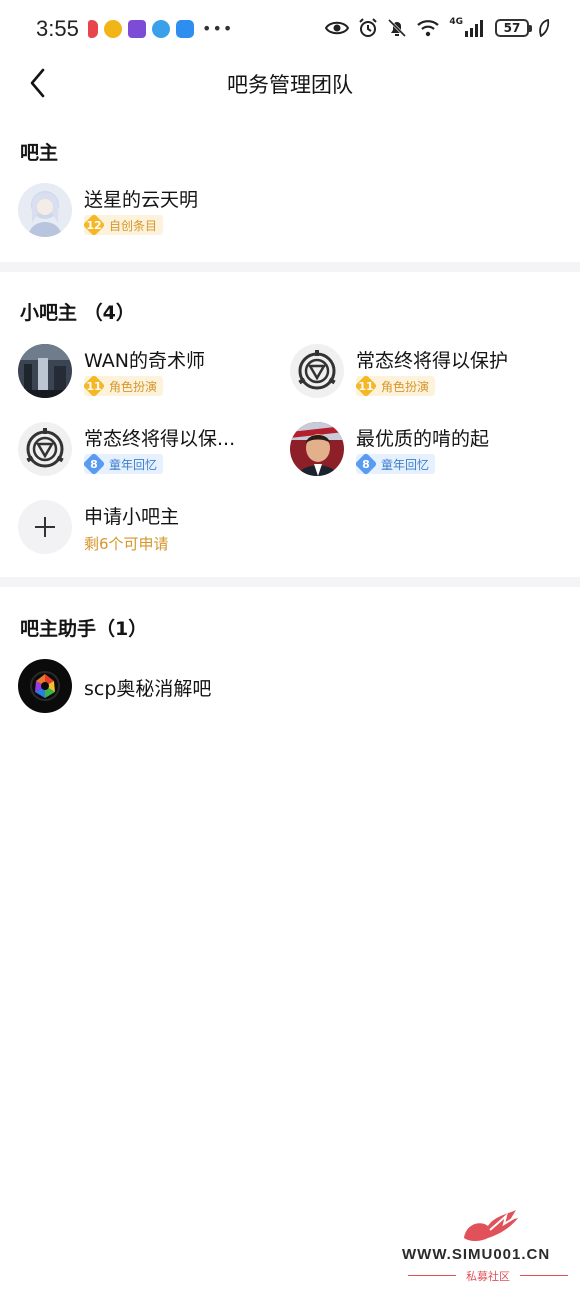 The width and height of the screenshot is (580, 1291). What do you see at coordinates (476, 1254) in the screenshot?
I see `watermark-text: WWW.SIMU001.CN` at bounding box center [476, 1254].